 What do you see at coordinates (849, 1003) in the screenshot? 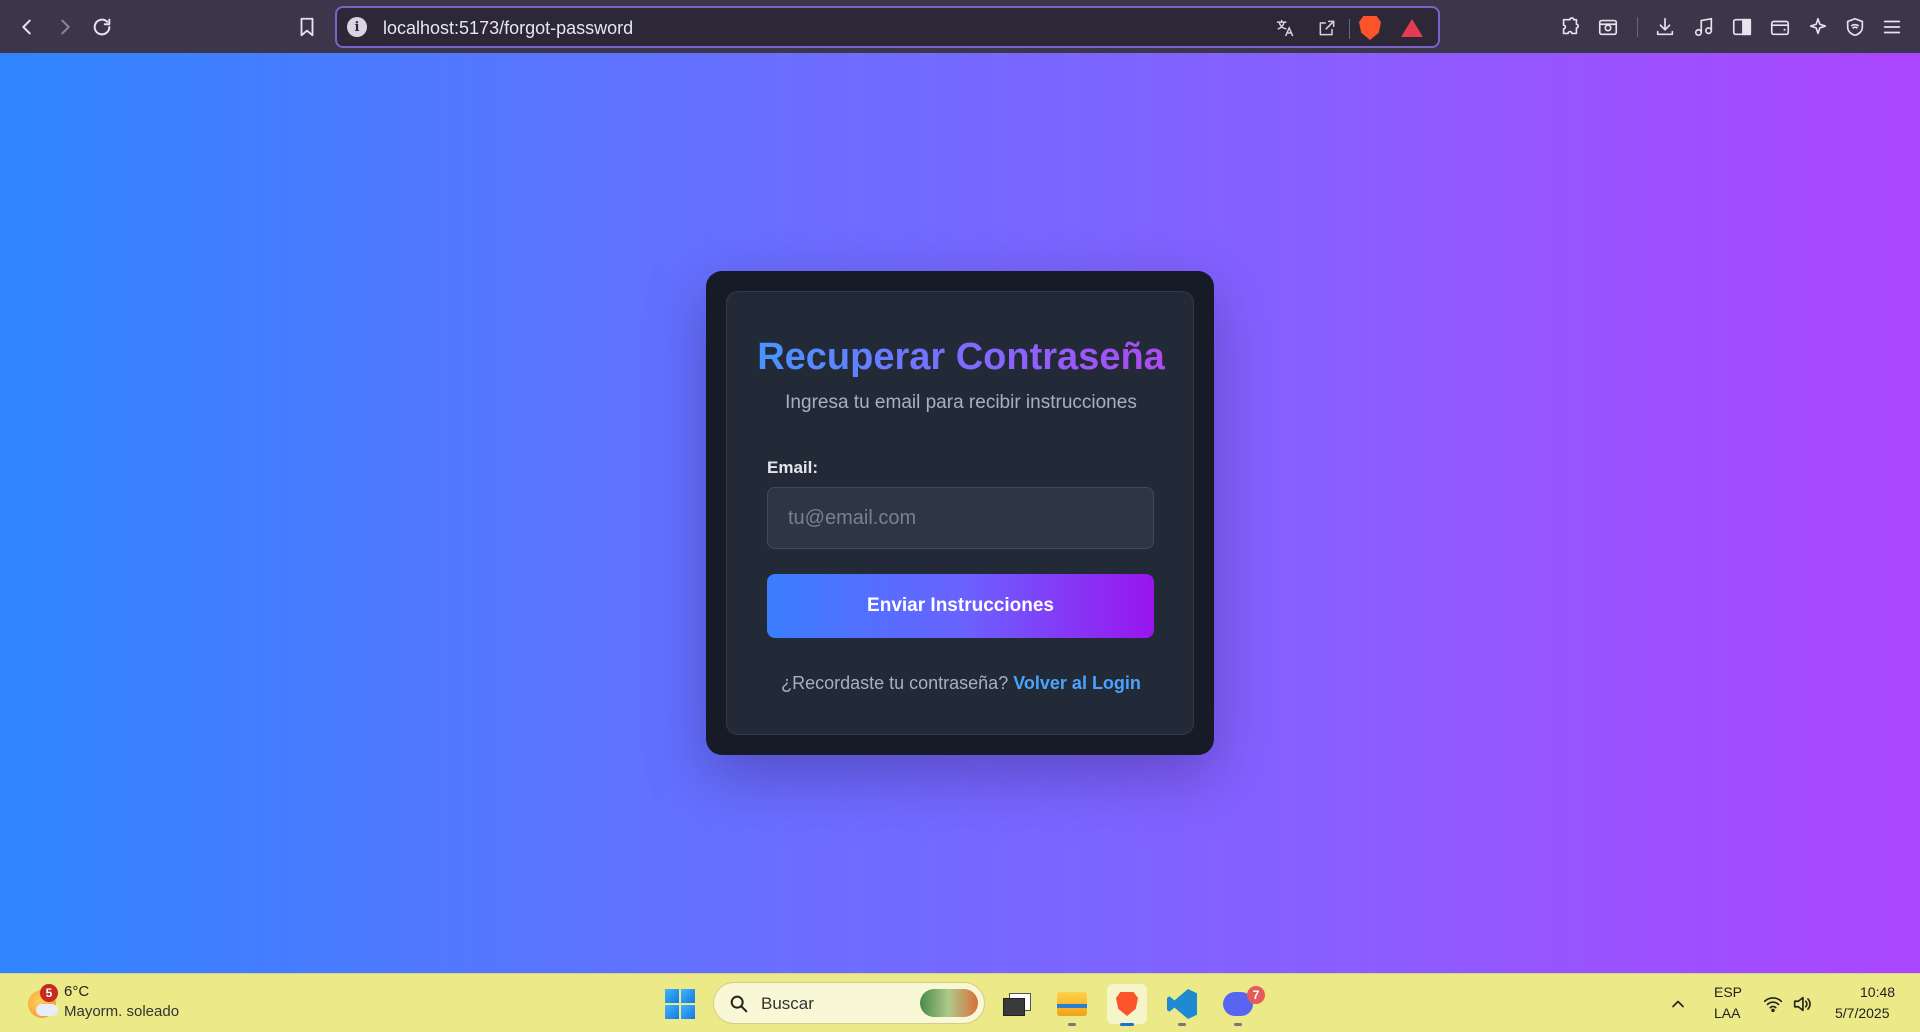
I see `taskbar-search: Buscar` at bounding box center [849, 1003].